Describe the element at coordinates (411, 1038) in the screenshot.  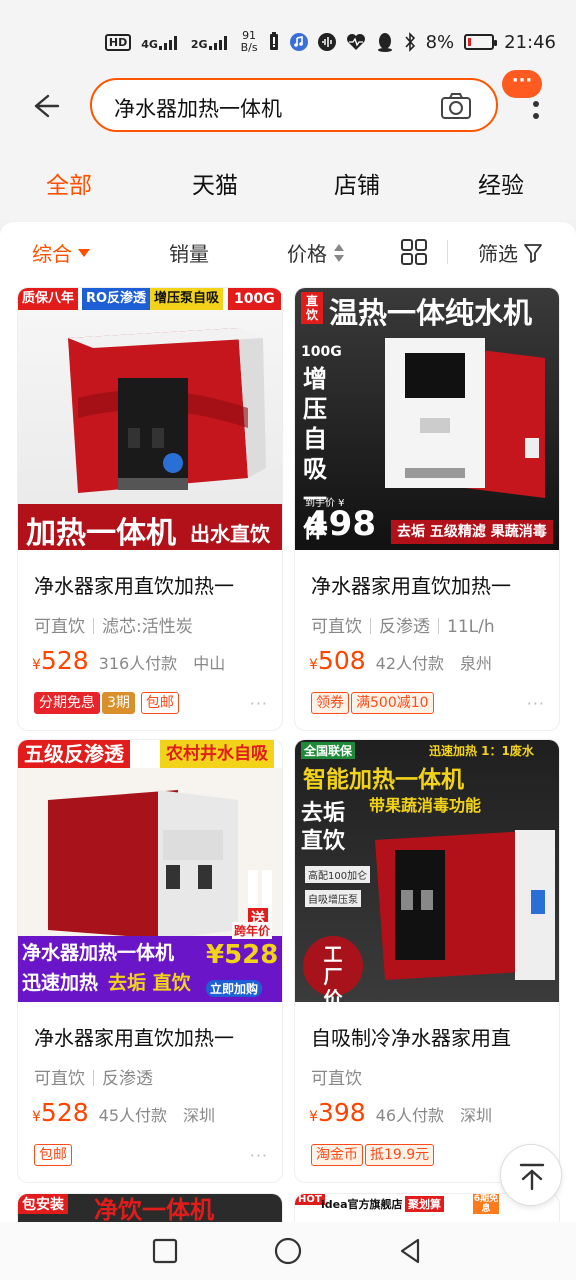
I see `product-title: 自吸制冷净水器家用直` at that location.